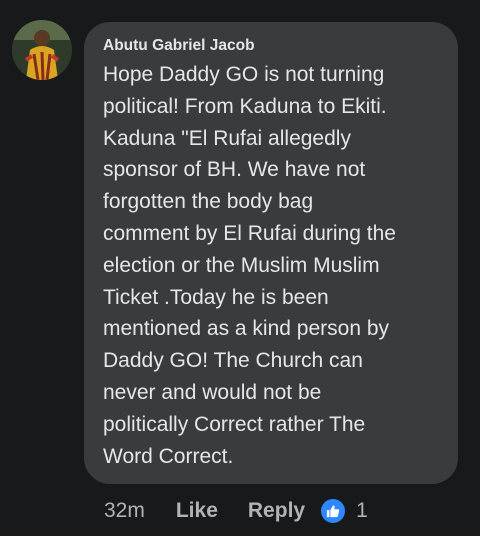 The height and width of the screenshot is (536, 480). Describe the element at coordinates (124, 511) in the screenshot. I see `timestamp: 32m` at that location.